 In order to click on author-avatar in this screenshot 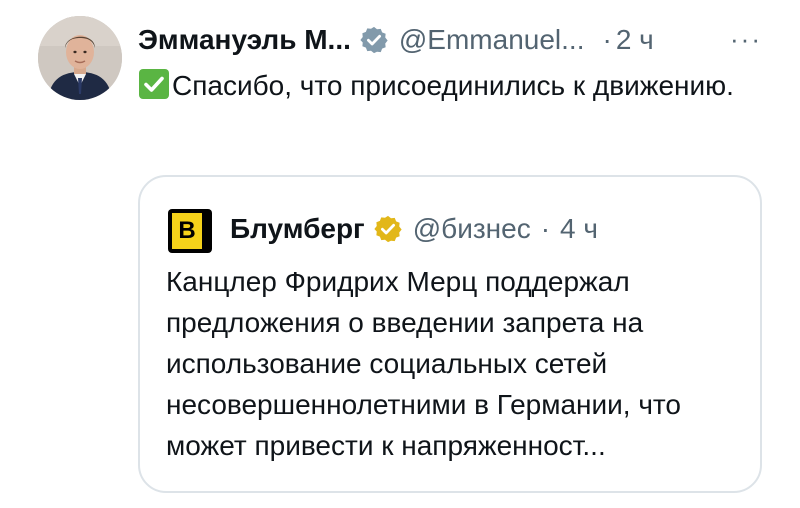, I will do `click(80, 58)`.